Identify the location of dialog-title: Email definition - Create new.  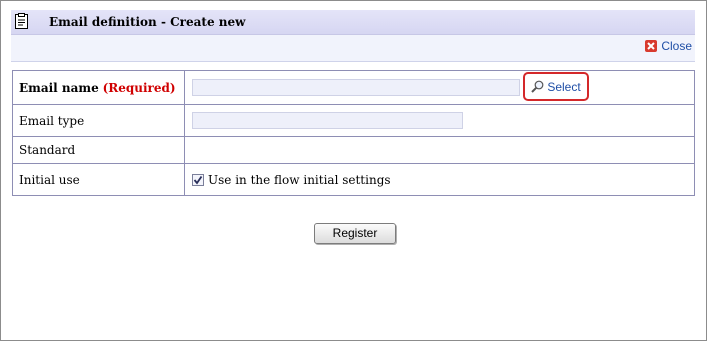
(147, 22).